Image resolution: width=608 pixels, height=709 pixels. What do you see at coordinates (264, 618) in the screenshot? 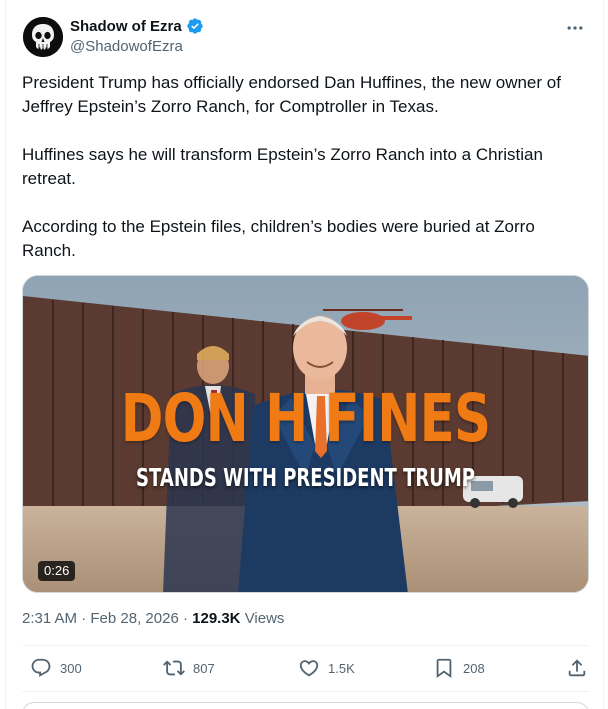
I see `views-label: Views` at bounding box center [264, 618].